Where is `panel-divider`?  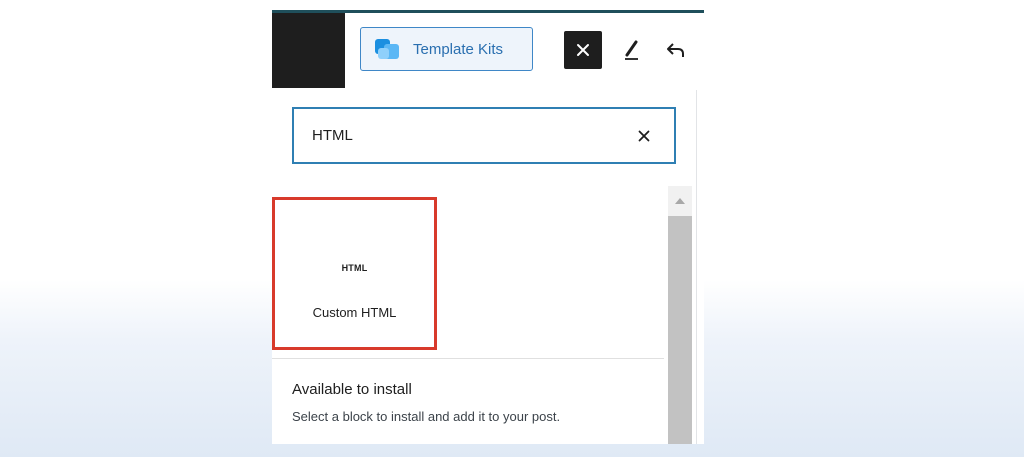
panel-divider is located at coordinates (696, 267).